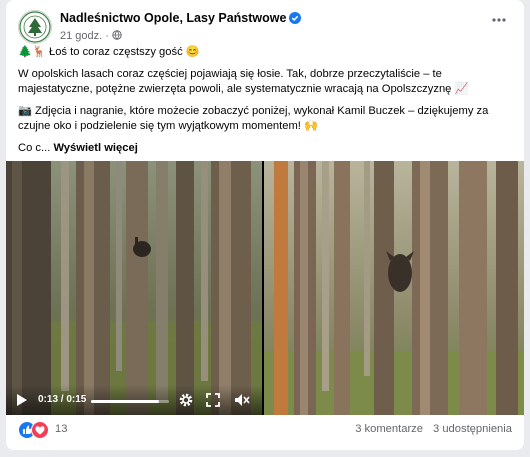  I want to click on love-icon, so click(40, 430).